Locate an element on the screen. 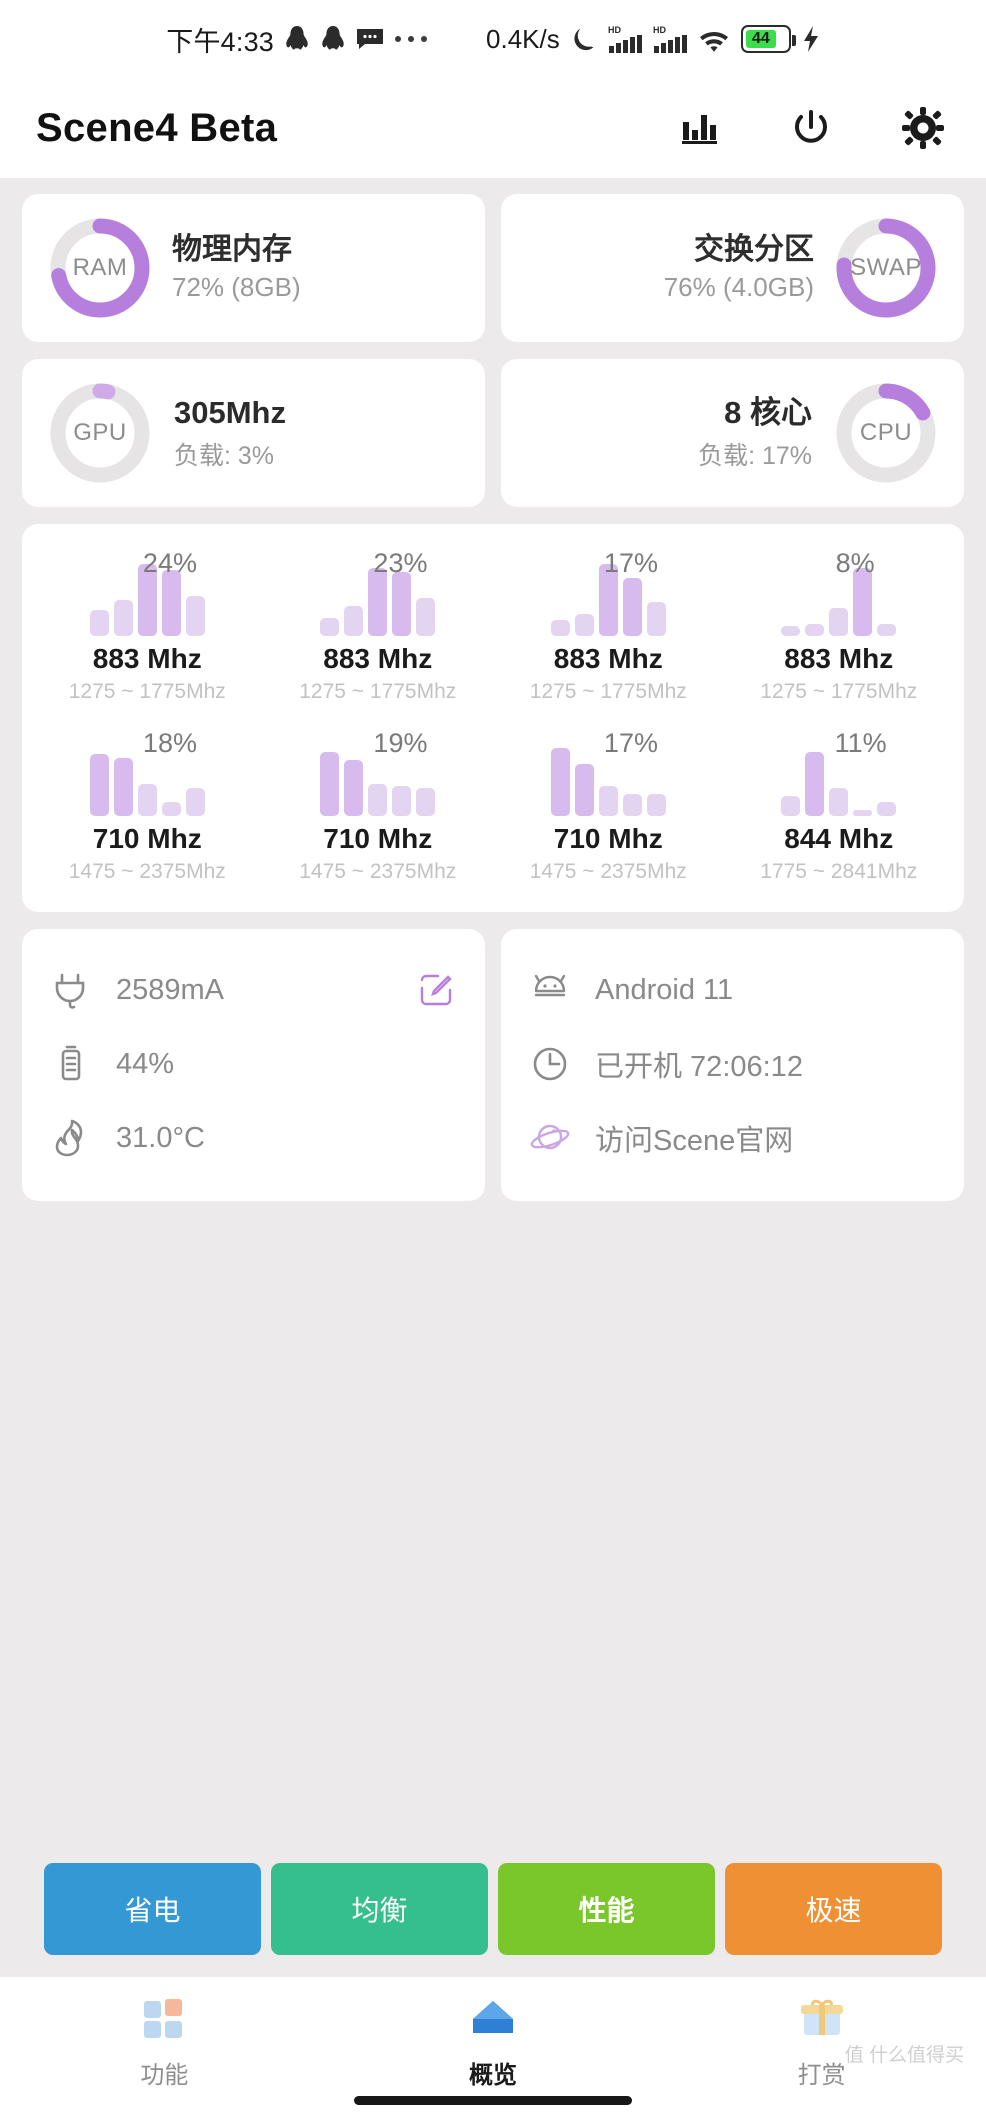  cpu-ring: CPU is located at coordinates (886, 433).